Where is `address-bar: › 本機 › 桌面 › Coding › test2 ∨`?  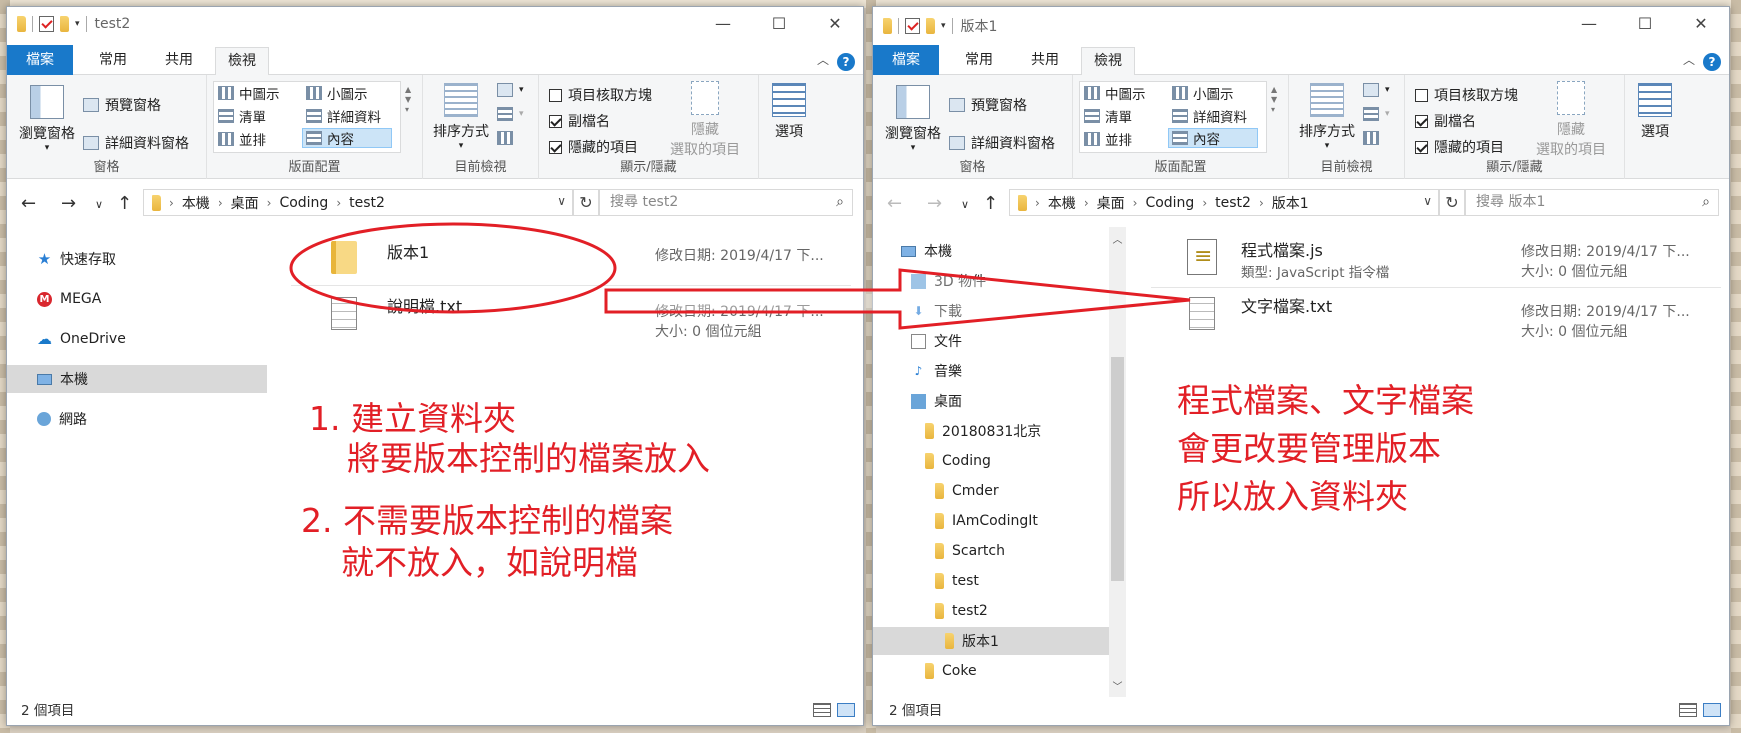
address-bar: › 本機 › 桌面 › Coding › test2 ∨ is located at coordinates (358, 202).